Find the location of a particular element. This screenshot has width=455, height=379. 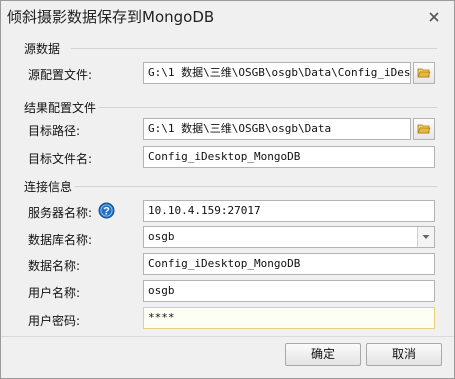

source-config-browse-button is located at coordinates (424, 73).